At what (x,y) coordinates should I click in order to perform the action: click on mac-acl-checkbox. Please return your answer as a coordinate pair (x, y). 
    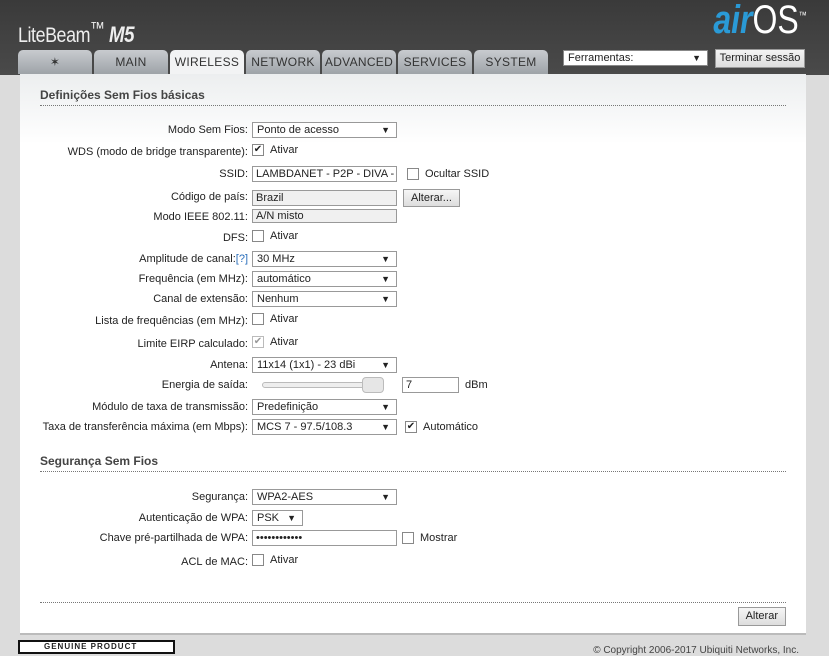
    Looking at the image, I should click on (258, 560).